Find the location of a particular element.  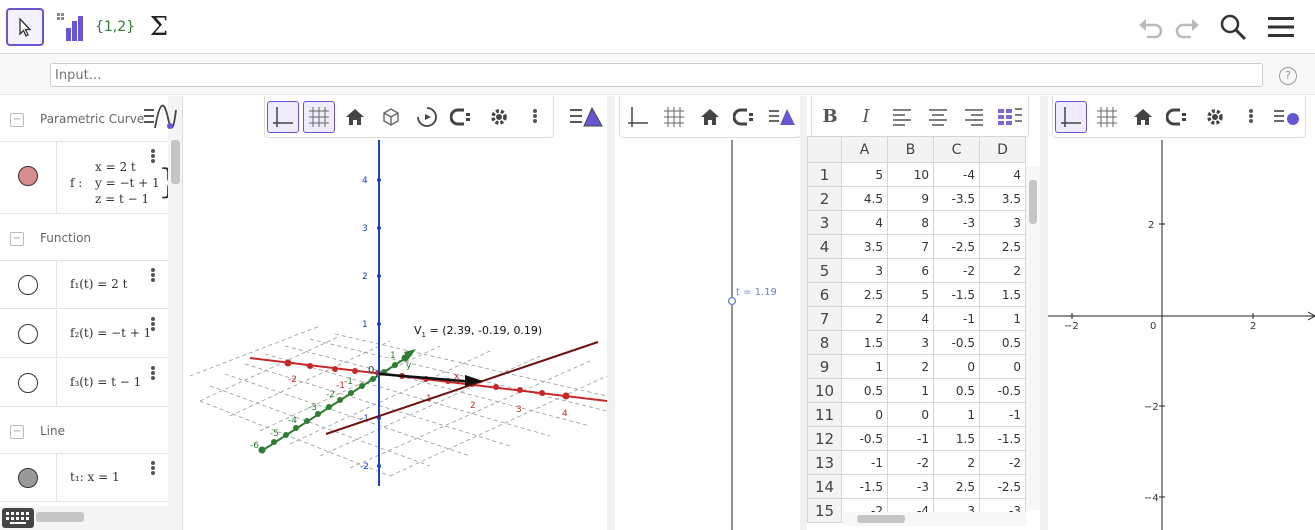

slider-canvas: t = 1.19 is located at coordinates (707, 313).